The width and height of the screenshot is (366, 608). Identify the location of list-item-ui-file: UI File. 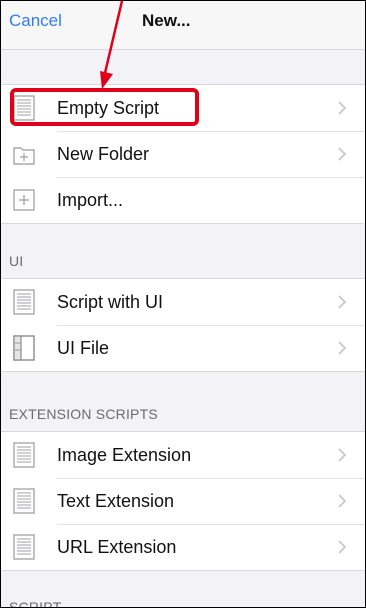
(183, 348).